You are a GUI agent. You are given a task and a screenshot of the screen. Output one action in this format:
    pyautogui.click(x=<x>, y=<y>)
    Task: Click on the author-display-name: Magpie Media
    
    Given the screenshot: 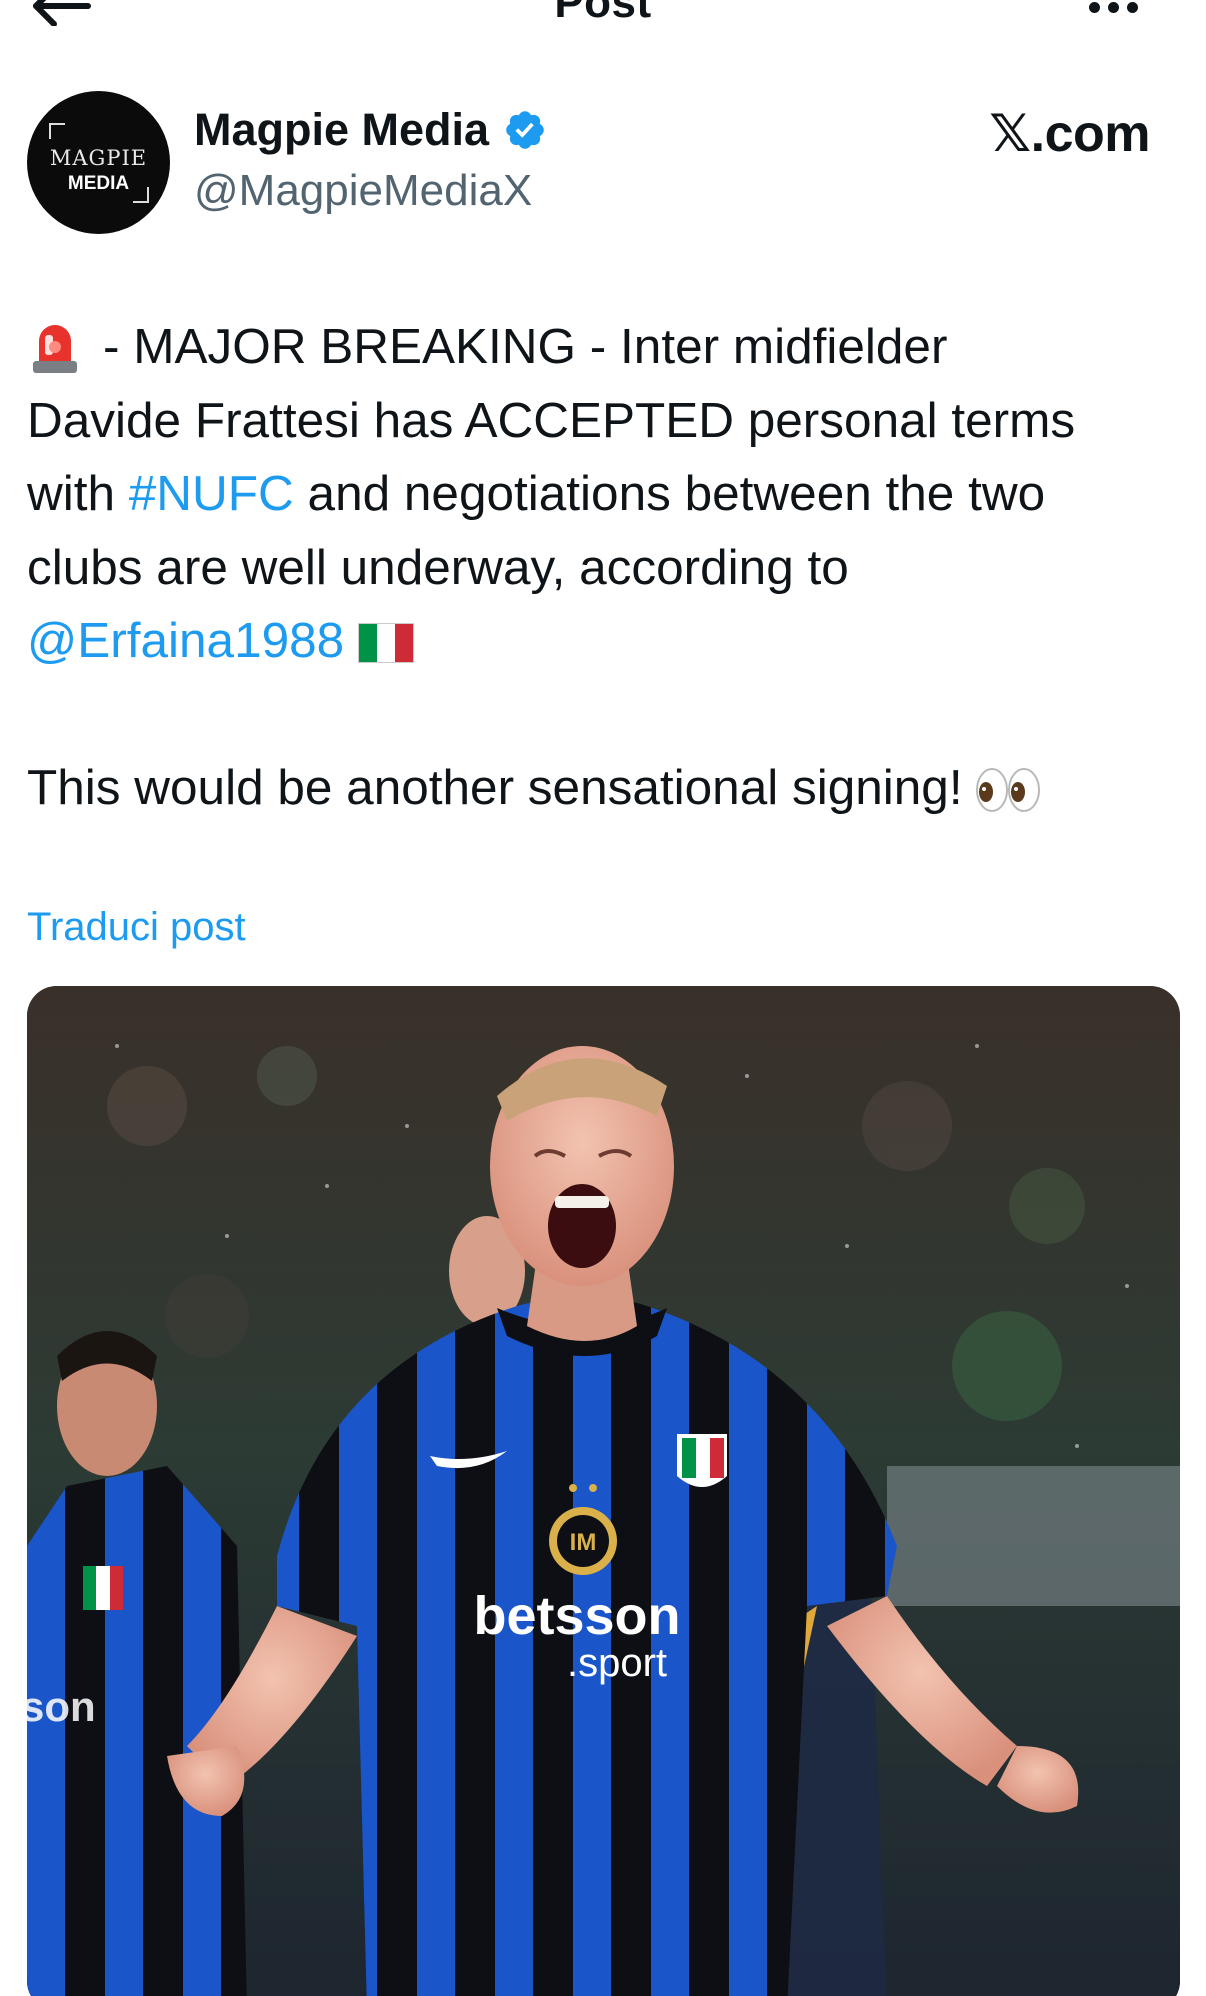 What is the action you would take?
    pyautogui.click(x=370, y=130)
    